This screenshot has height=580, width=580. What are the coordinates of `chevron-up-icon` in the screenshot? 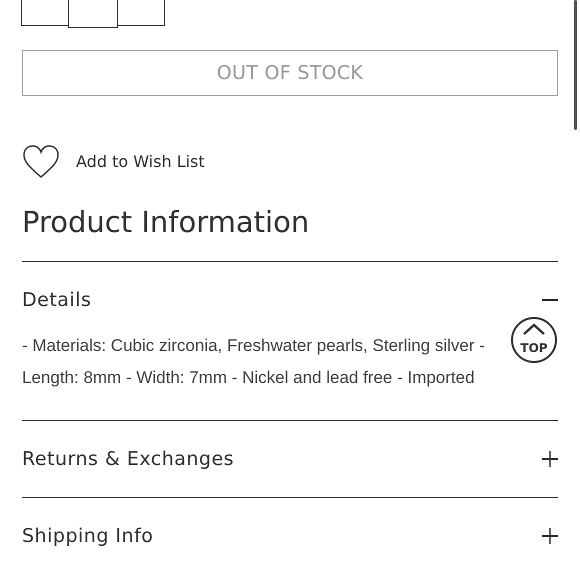 It's located at (534, 329).